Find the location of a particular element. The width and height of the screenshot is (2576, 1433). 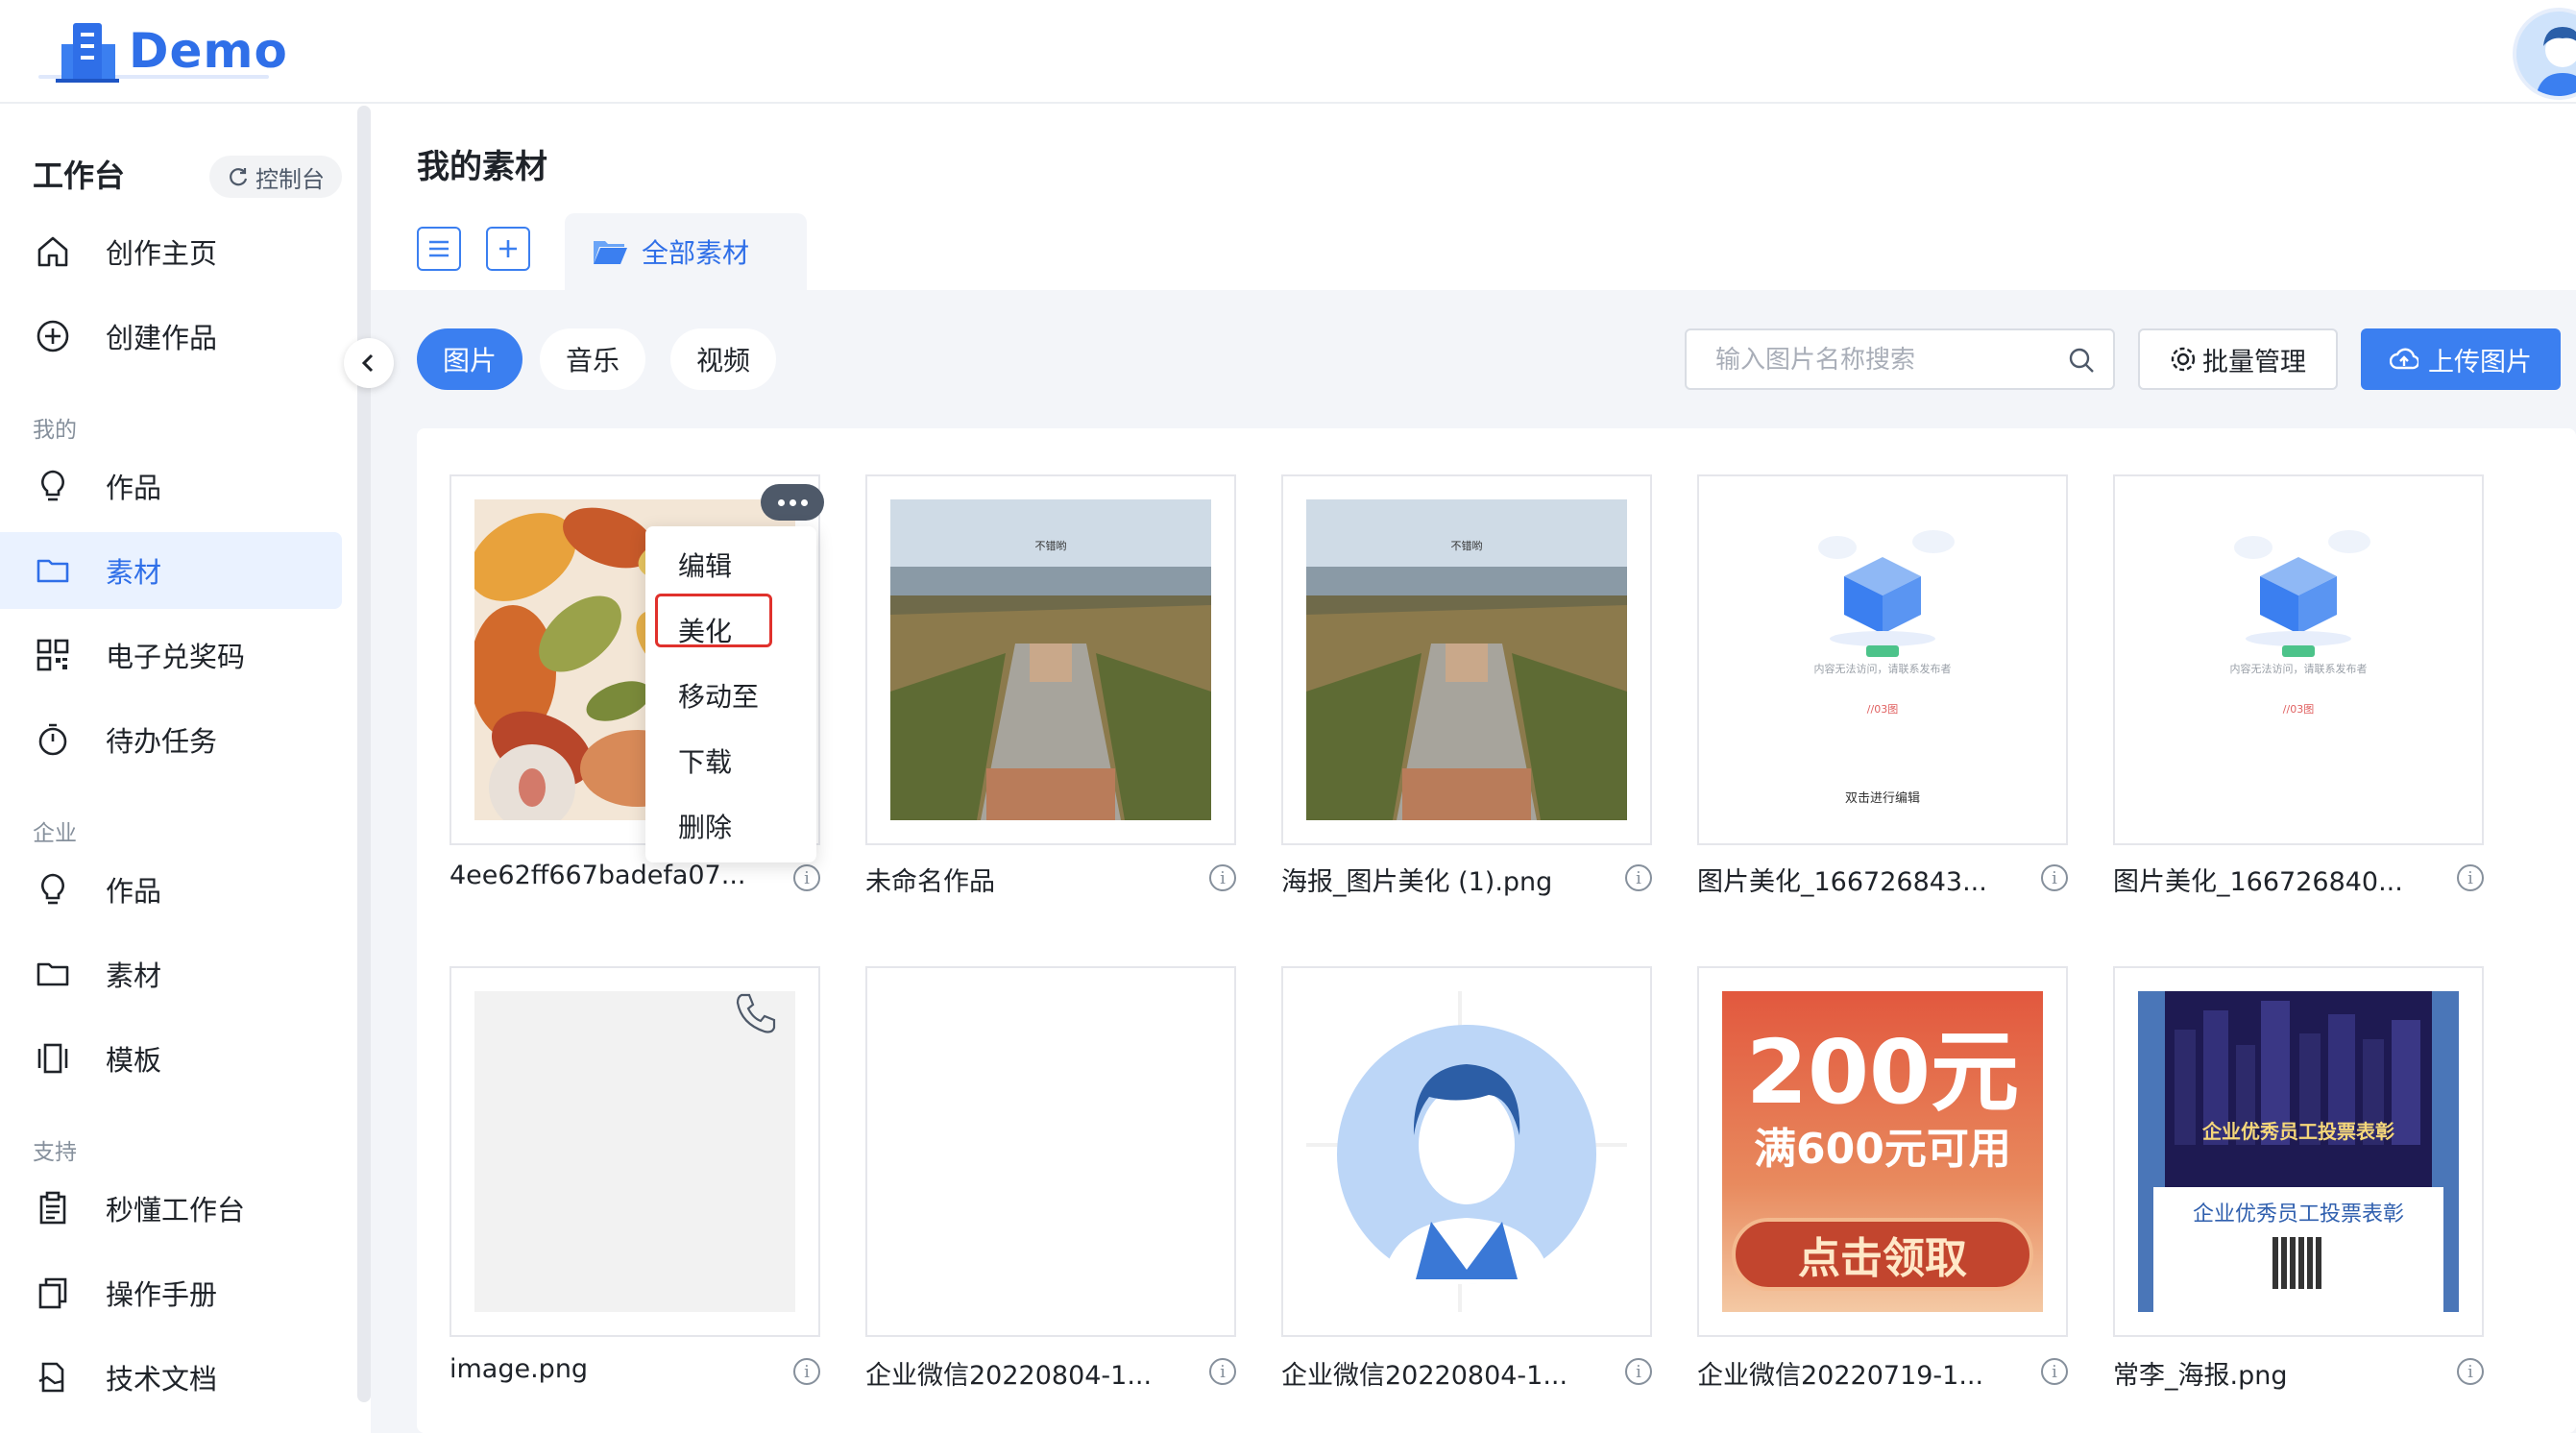

coupon-claim-label: 点击领取 is located at coordinates (1882, 1258).